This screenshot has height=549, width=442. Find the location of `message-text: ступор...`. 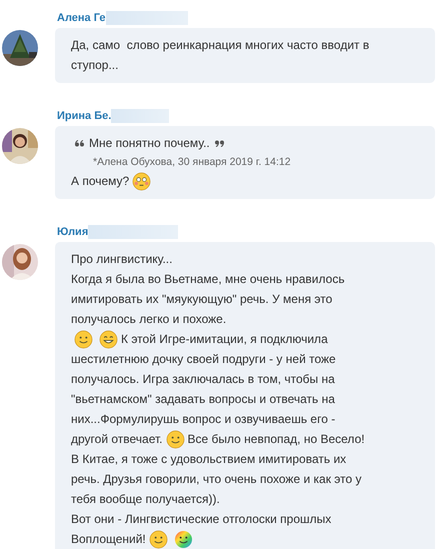

message-text: ступор... is located at coordinates (94, 65).